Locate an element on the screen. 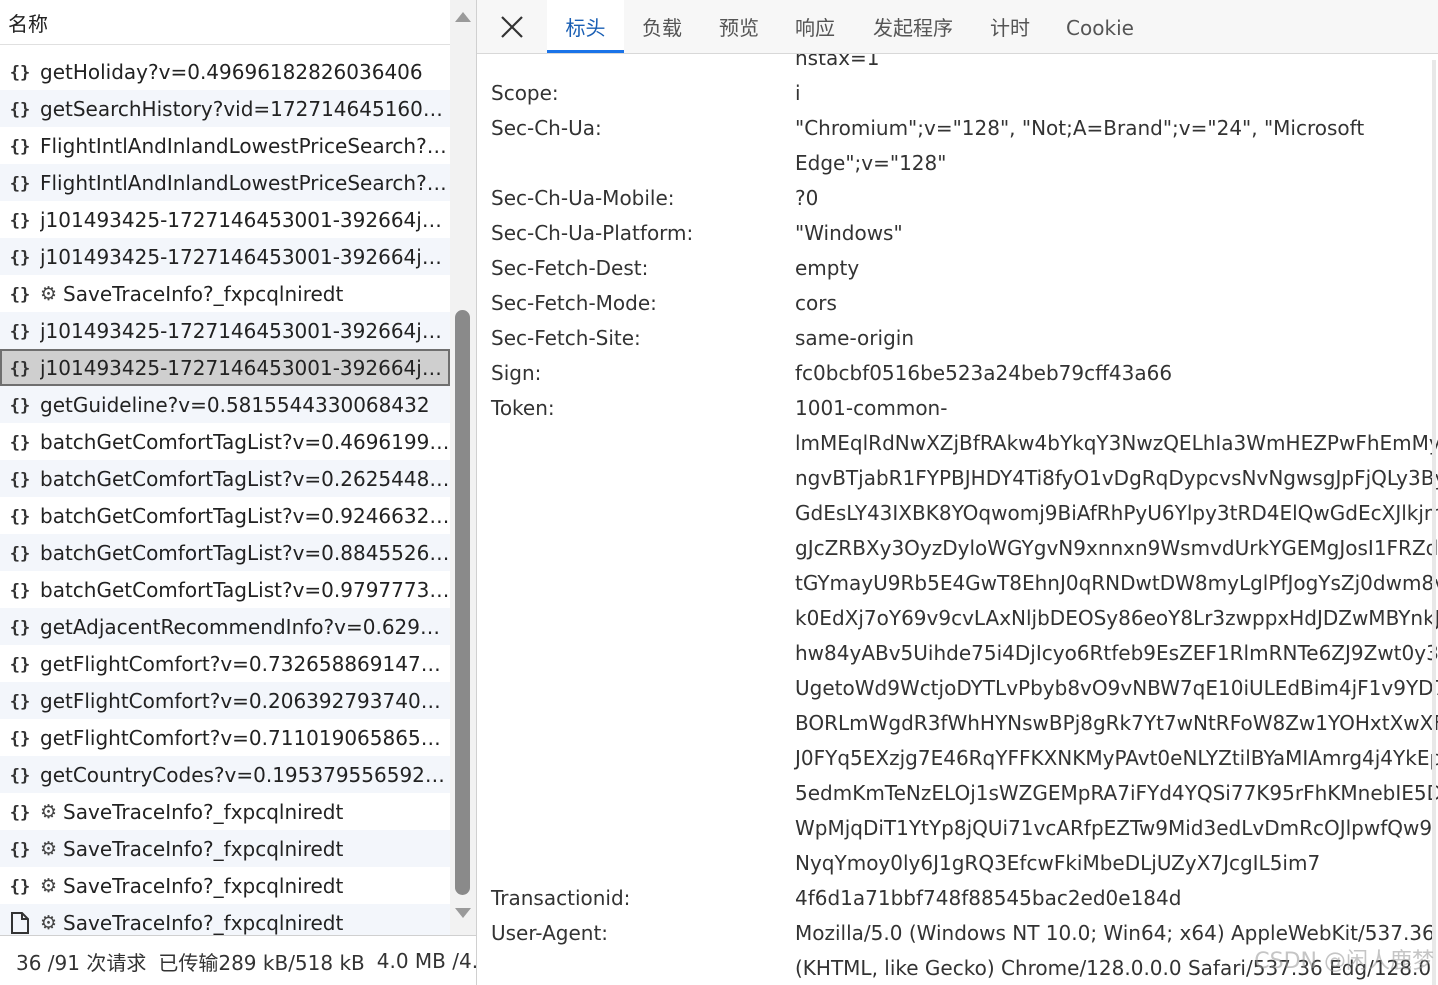  request-row: {} getFlightComfort?v=0.7110190658654552 is located at coordinates (225, 737).